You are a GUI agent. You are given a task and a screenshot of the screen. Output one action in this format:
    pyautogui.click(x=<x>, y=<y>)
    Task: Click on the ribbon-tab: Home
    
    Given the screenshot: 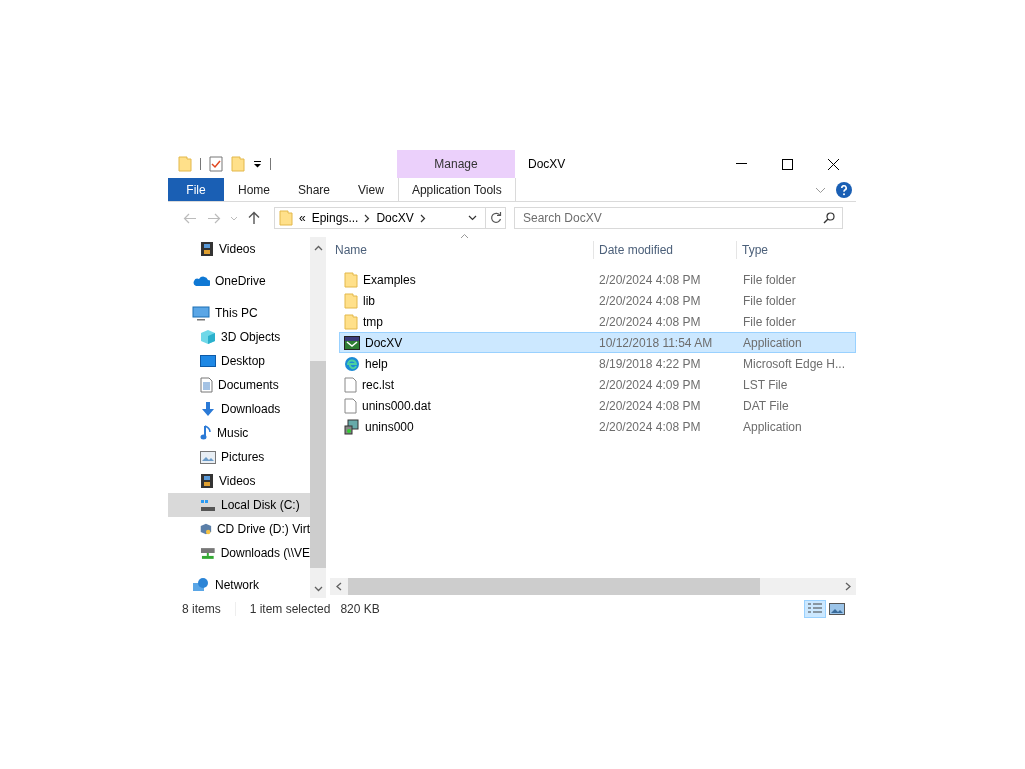 What is the action you would take?
    pyautogui.click(x=254, y=189)
    